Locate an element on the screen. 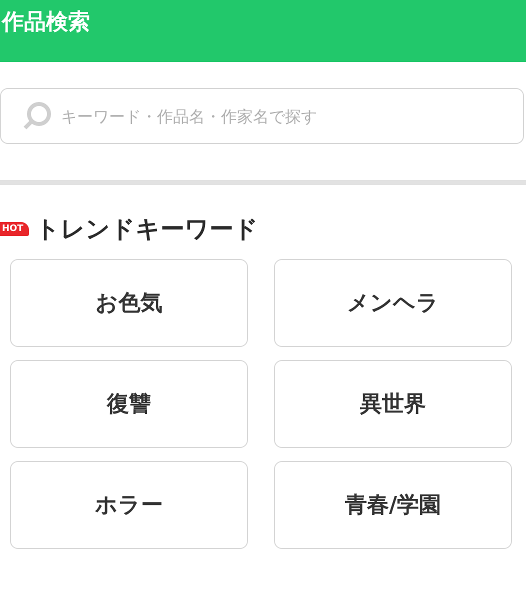  page-title: 作品検索 is located at coordinates (46, 23).